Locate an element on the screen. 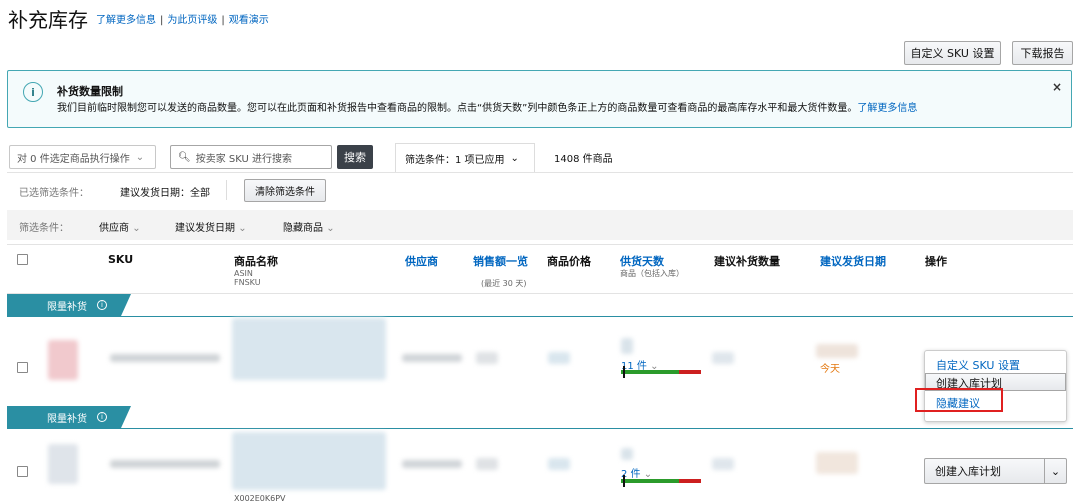 The height and width of the screenshot is (503, 1080). filter-applied-label: 筛选条件：1 项已应用 is located at coordinates (455, 160).